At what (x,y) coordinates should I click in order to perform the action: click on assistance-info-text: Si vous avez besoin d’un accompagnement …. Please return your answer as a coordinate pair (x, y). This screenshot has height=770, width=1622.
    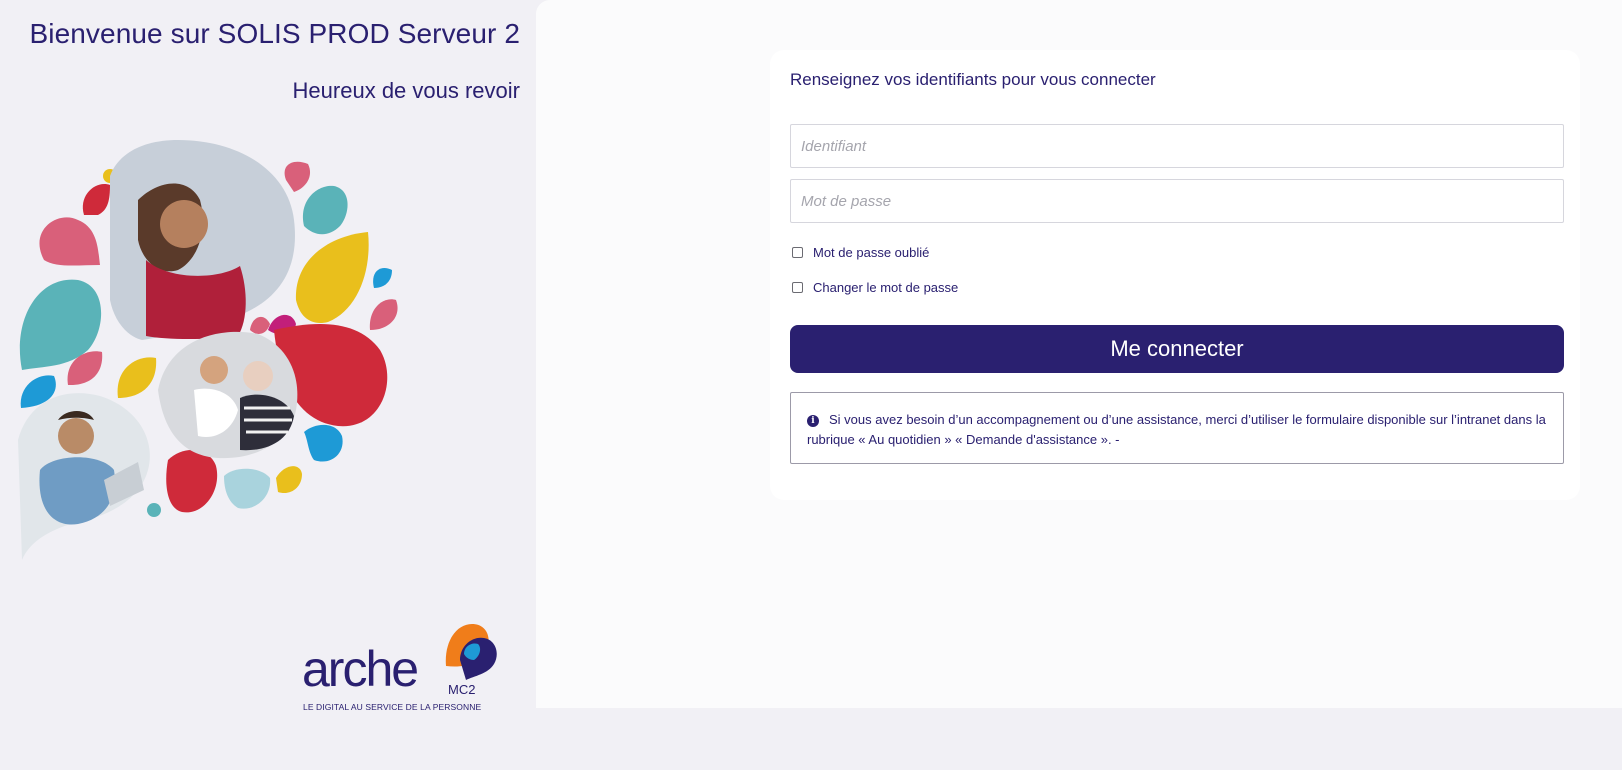
    Looking at the image, I should click on (1176, 429).